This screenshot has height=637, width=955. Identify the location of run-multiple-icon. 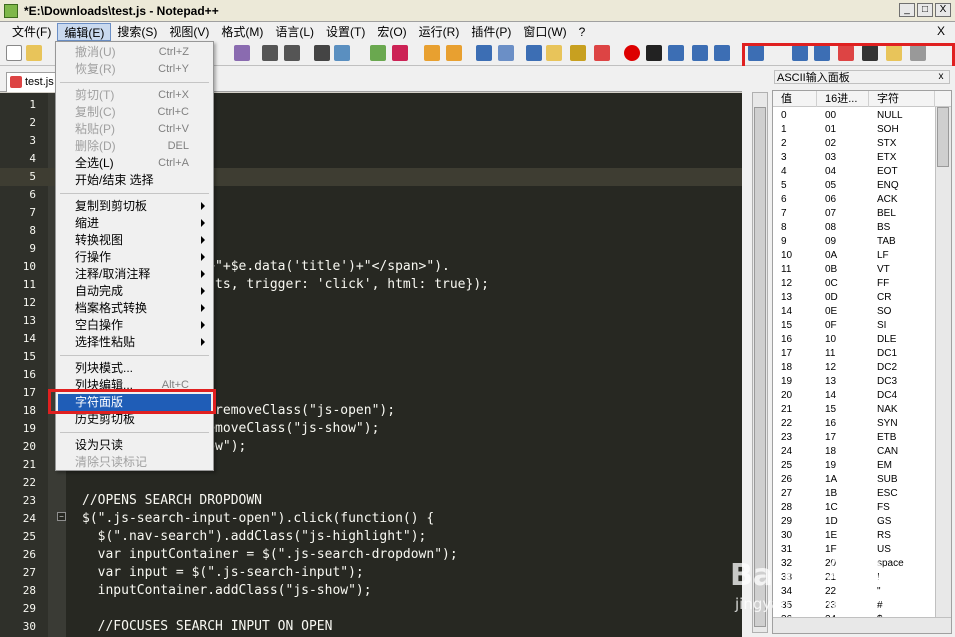
(700, 53).